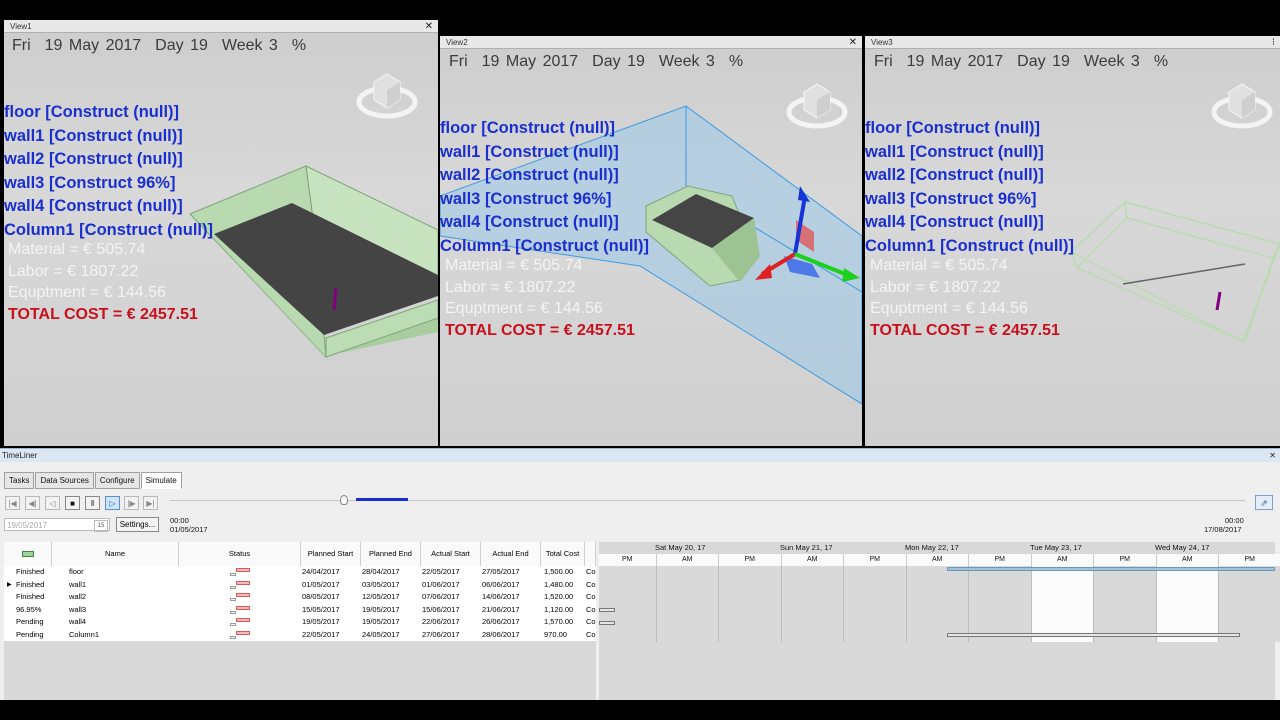  What do you see at coordinates (117, 480) in the screenshot?
I see `tab-configure: Configure` at bounding box center [117, 480].